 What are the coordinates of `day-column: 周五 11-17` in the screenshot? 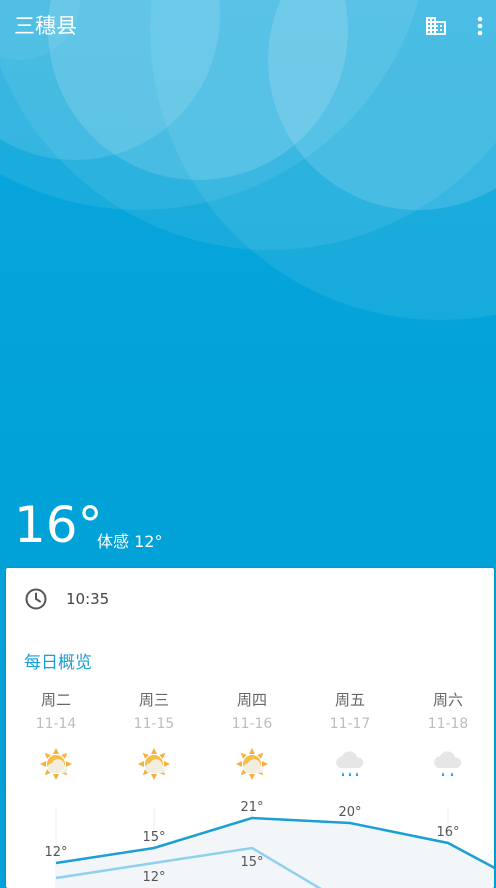 It's located at (350, 735).